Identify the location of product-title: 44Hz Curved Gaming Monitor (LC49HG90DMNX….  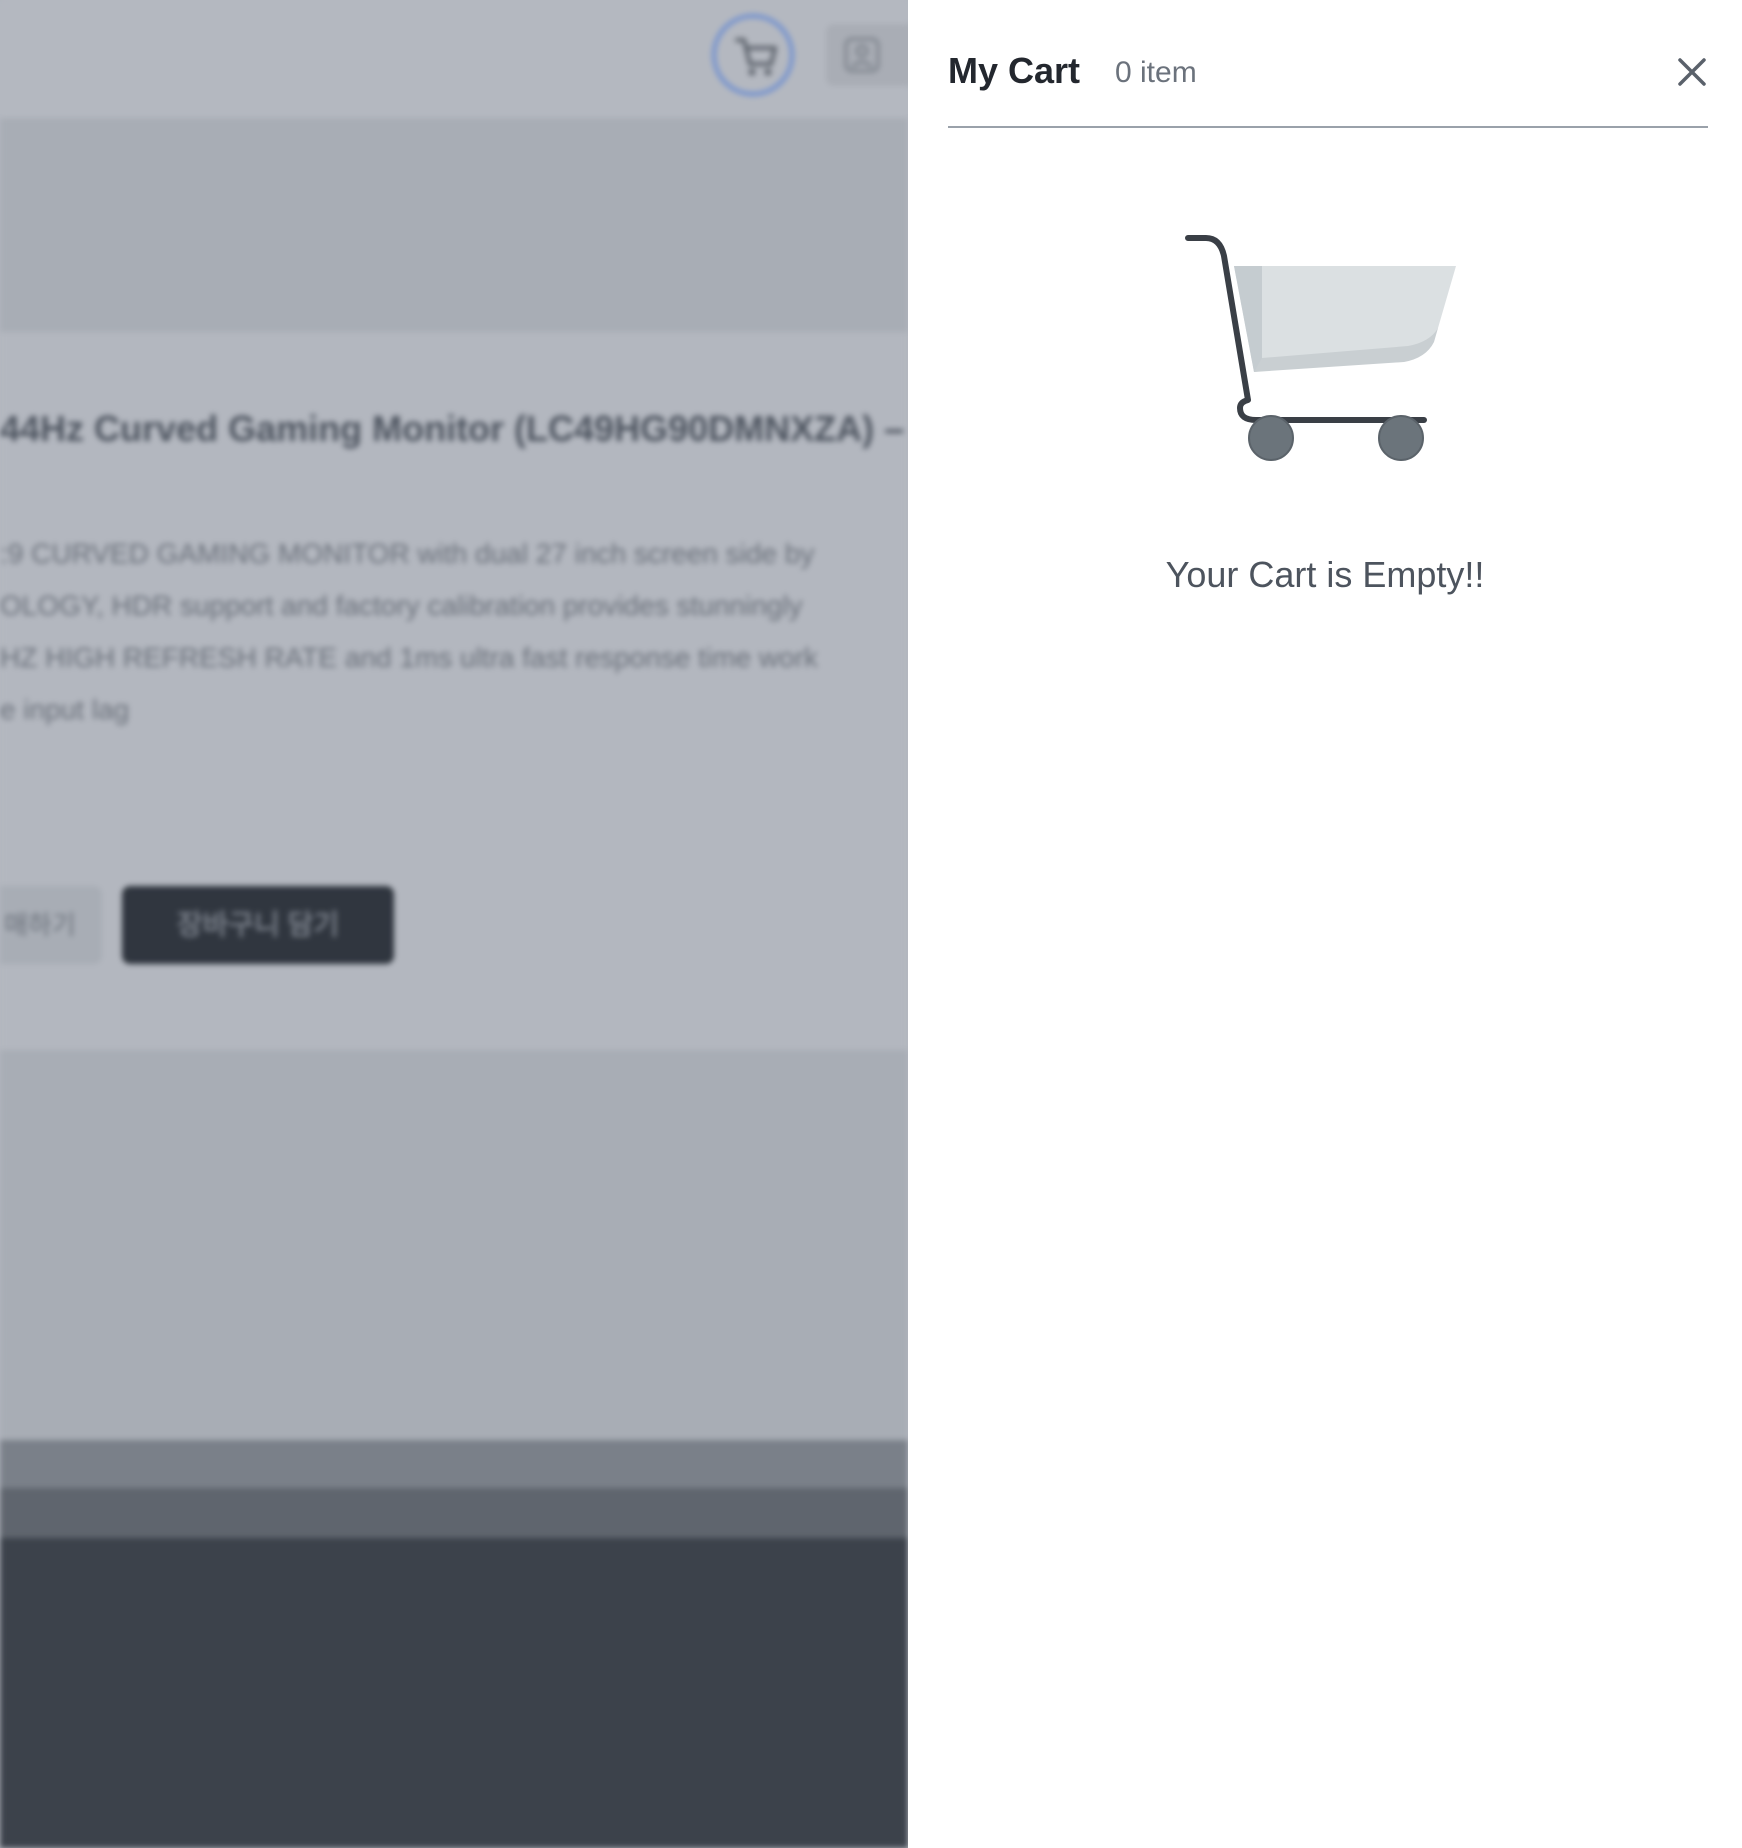
(454, 428).